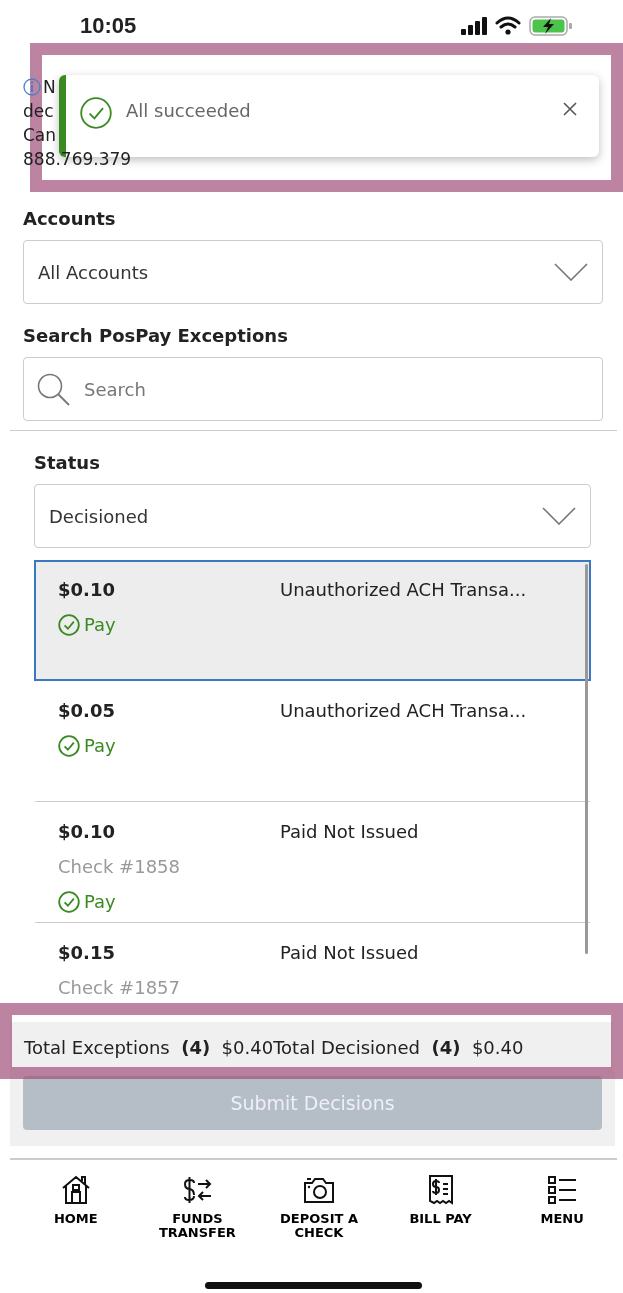 The width and height of the screenshot is (623, 1293). Describe the element at coordinates (70, 219) in the screenshot. I see `field-label: Accounts` at that location.